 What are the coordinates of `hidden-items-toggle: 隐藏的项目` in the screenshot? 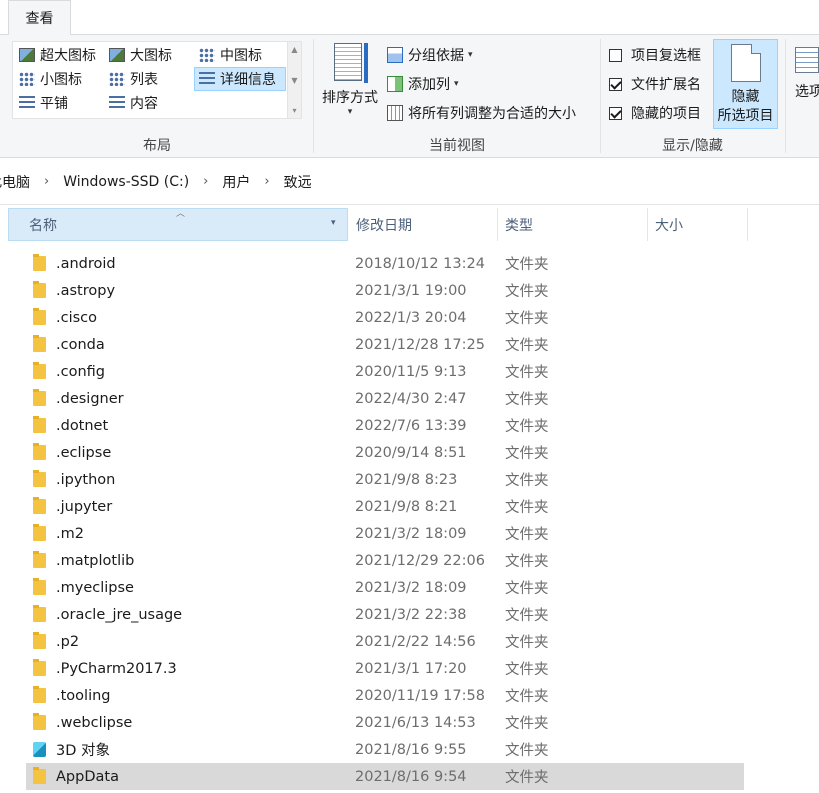 It's located at (655, 113).